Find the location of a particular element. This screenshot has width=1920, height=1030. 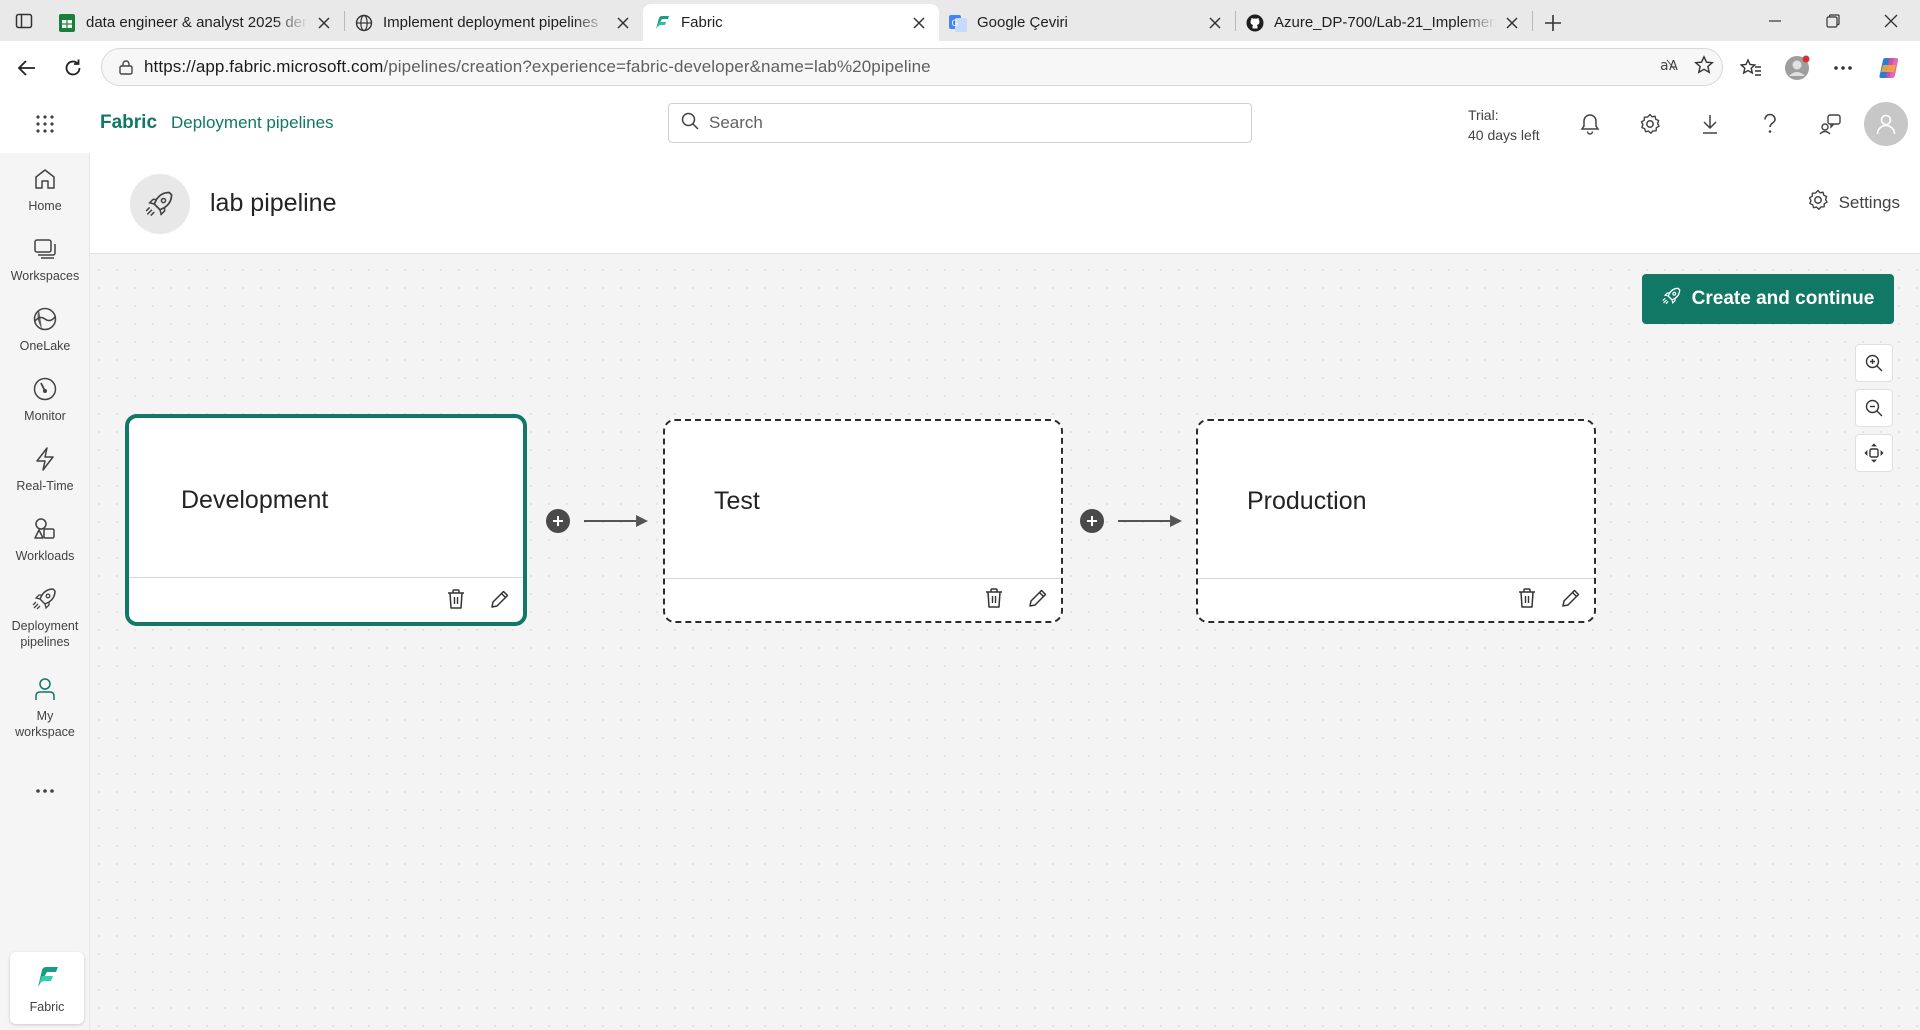

fabric-logo-icon is located at coordinates (47, 978).